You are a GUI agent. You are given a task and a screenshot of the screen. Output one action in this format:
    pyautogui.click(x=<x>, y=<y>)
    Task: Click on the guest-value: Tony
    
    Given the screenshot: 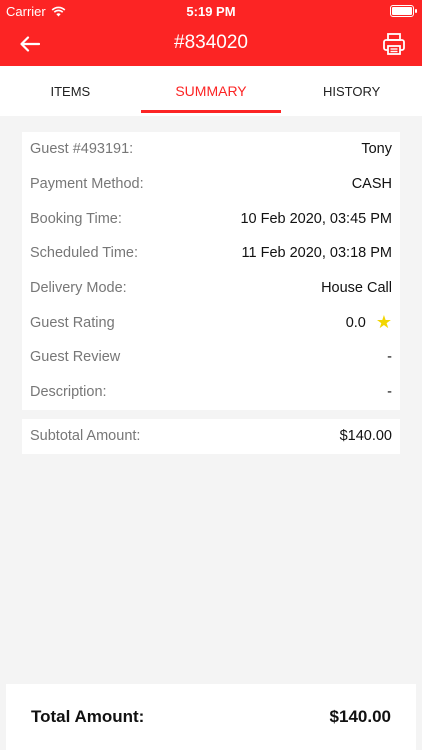 What is the action you would take?
    pyautogui.click(x=376, y=149)
    